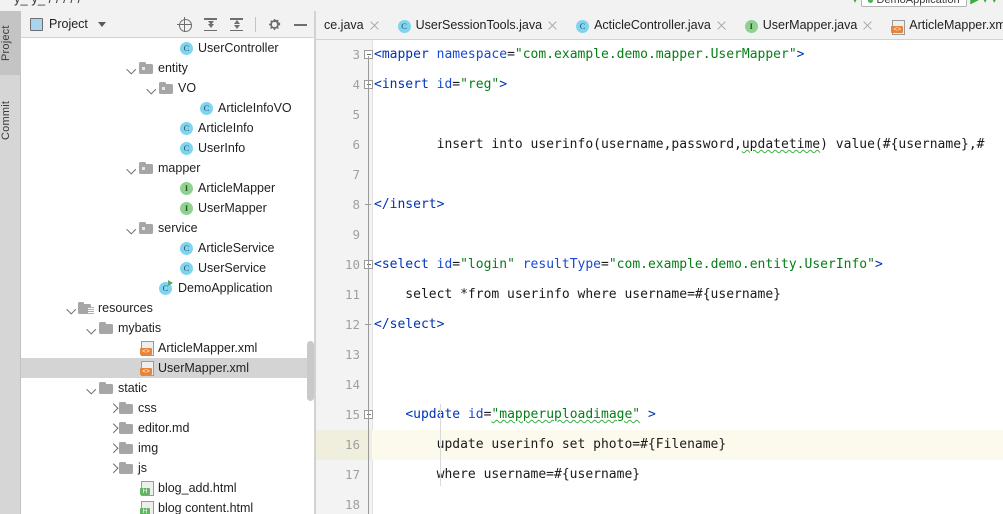 Image resolution: width=1003 pixels, height=514 pixels. What do you see at coordinates (310, 371) in the screenshot?
I see `project-tree-scrollbar` at bounding box center [310, 371].